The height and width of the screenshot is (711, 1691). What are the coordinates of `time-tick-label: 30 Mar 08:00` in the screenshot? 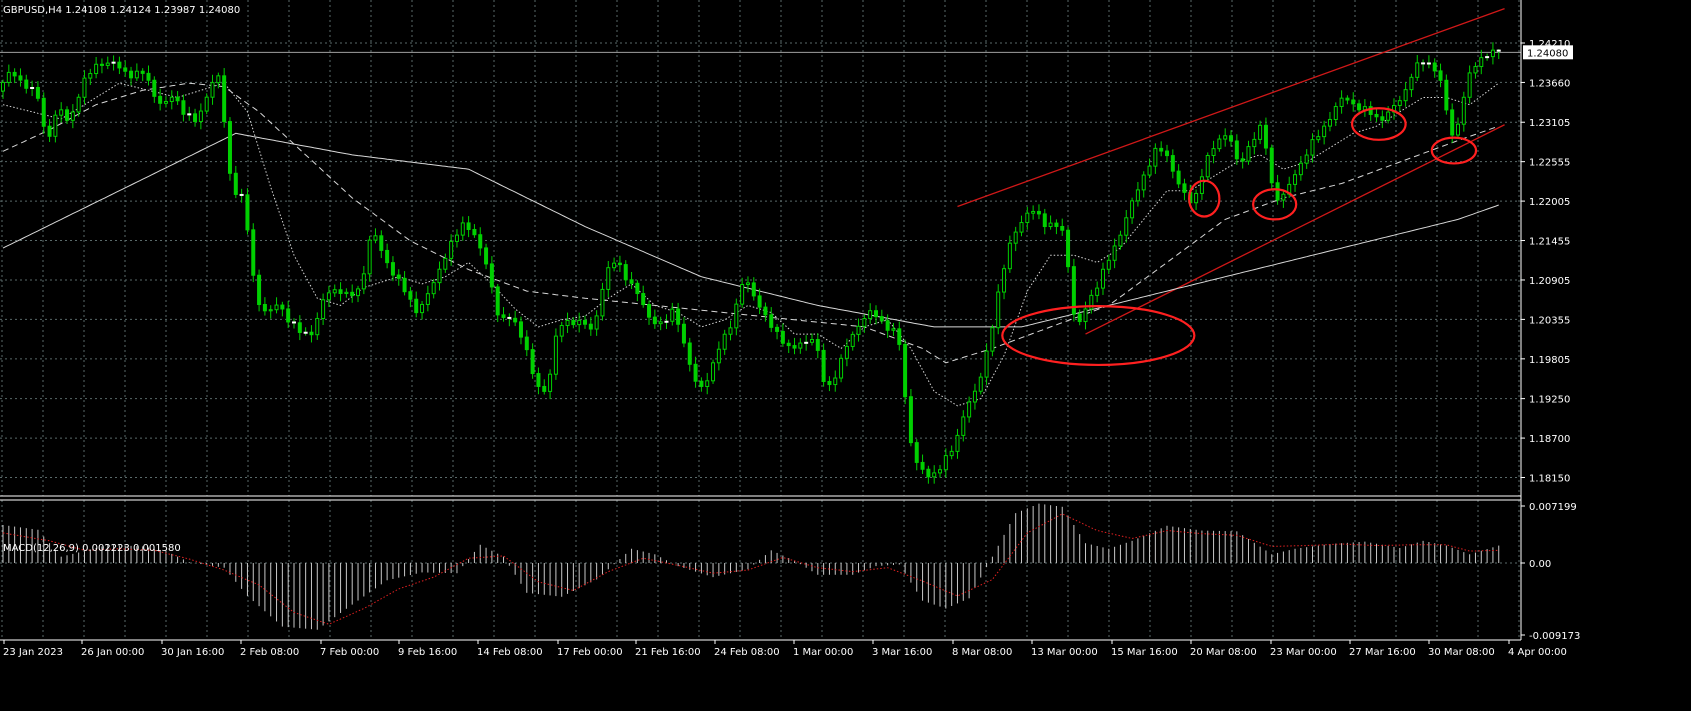 It's located at (1461, 652).